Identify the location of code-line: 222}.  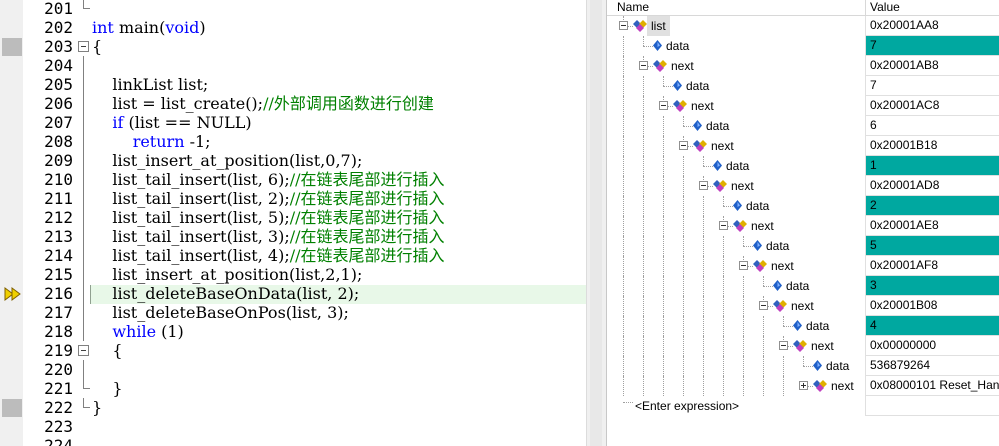
(293, 407).